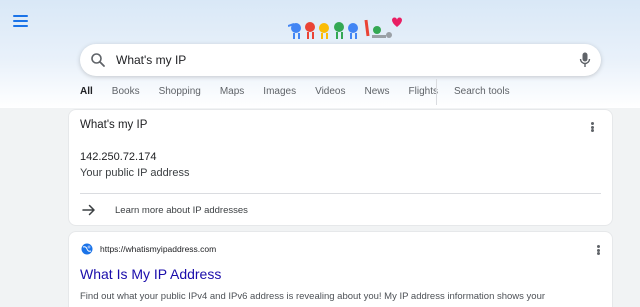 This screenshot has height=307, width=640. I want to click on tab-maps: Maps, so click(232, 96).